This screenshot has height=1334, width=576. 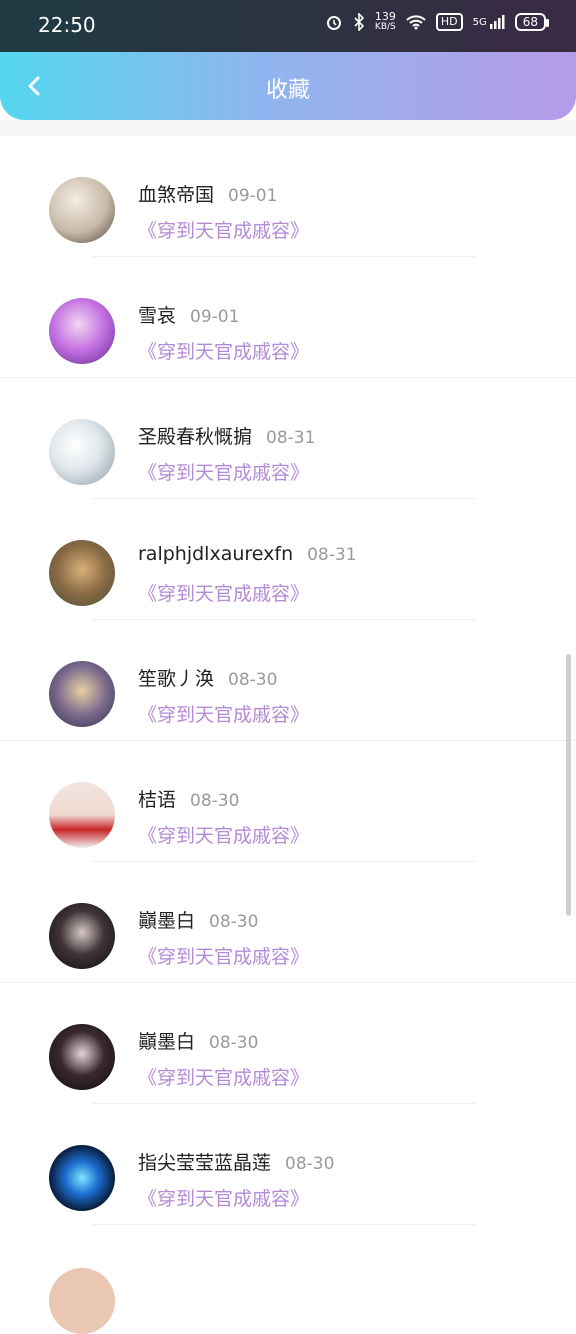 I want to click on list-item: 桔语 08-30 《穿到天官成戚容》, so click(x=288, y=801).